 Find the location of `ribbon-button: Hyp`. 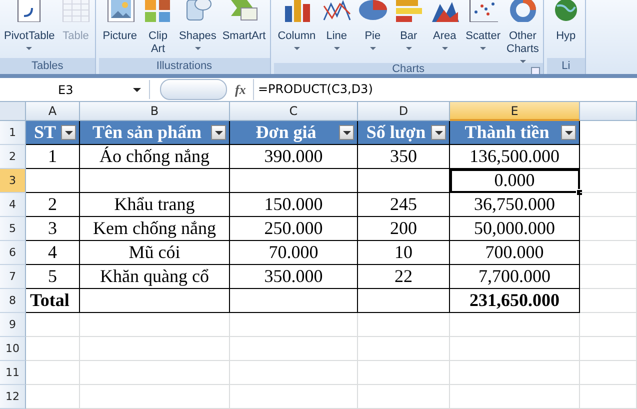

ribbon-button: Hyp is located at coordinates (565, 29).